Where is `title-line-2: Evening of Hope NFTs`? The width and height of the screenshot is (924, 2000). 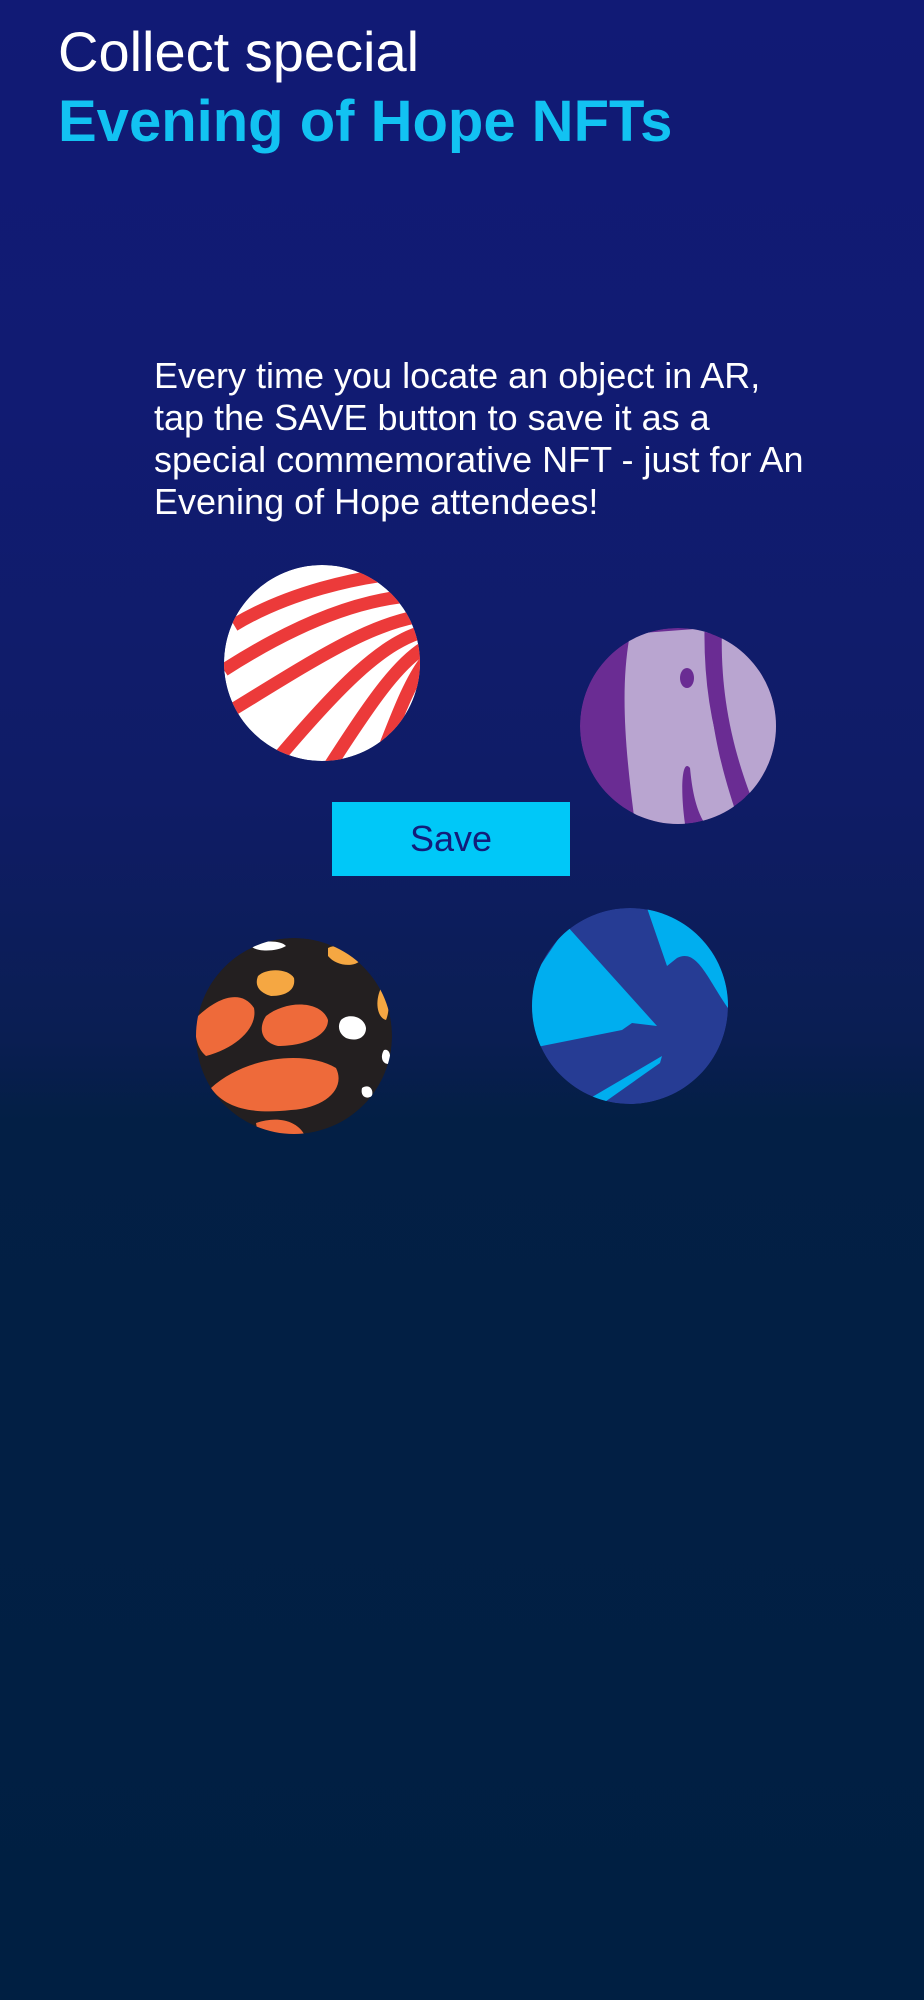 title-line-2: Evening of Hope NFTs is located at coordinates (365, 121).